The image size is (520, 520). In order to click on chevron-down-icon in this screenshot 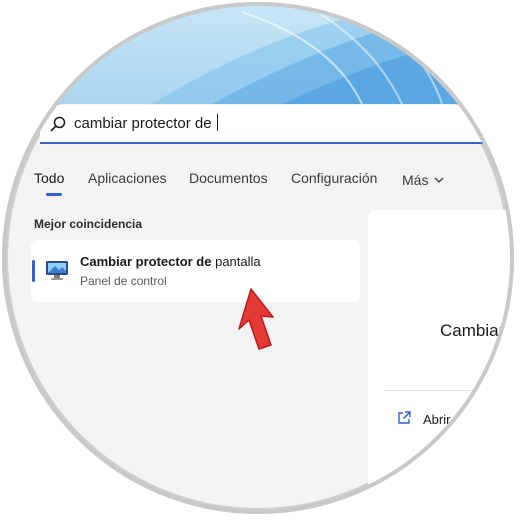, I will do `click(439, 178)`.